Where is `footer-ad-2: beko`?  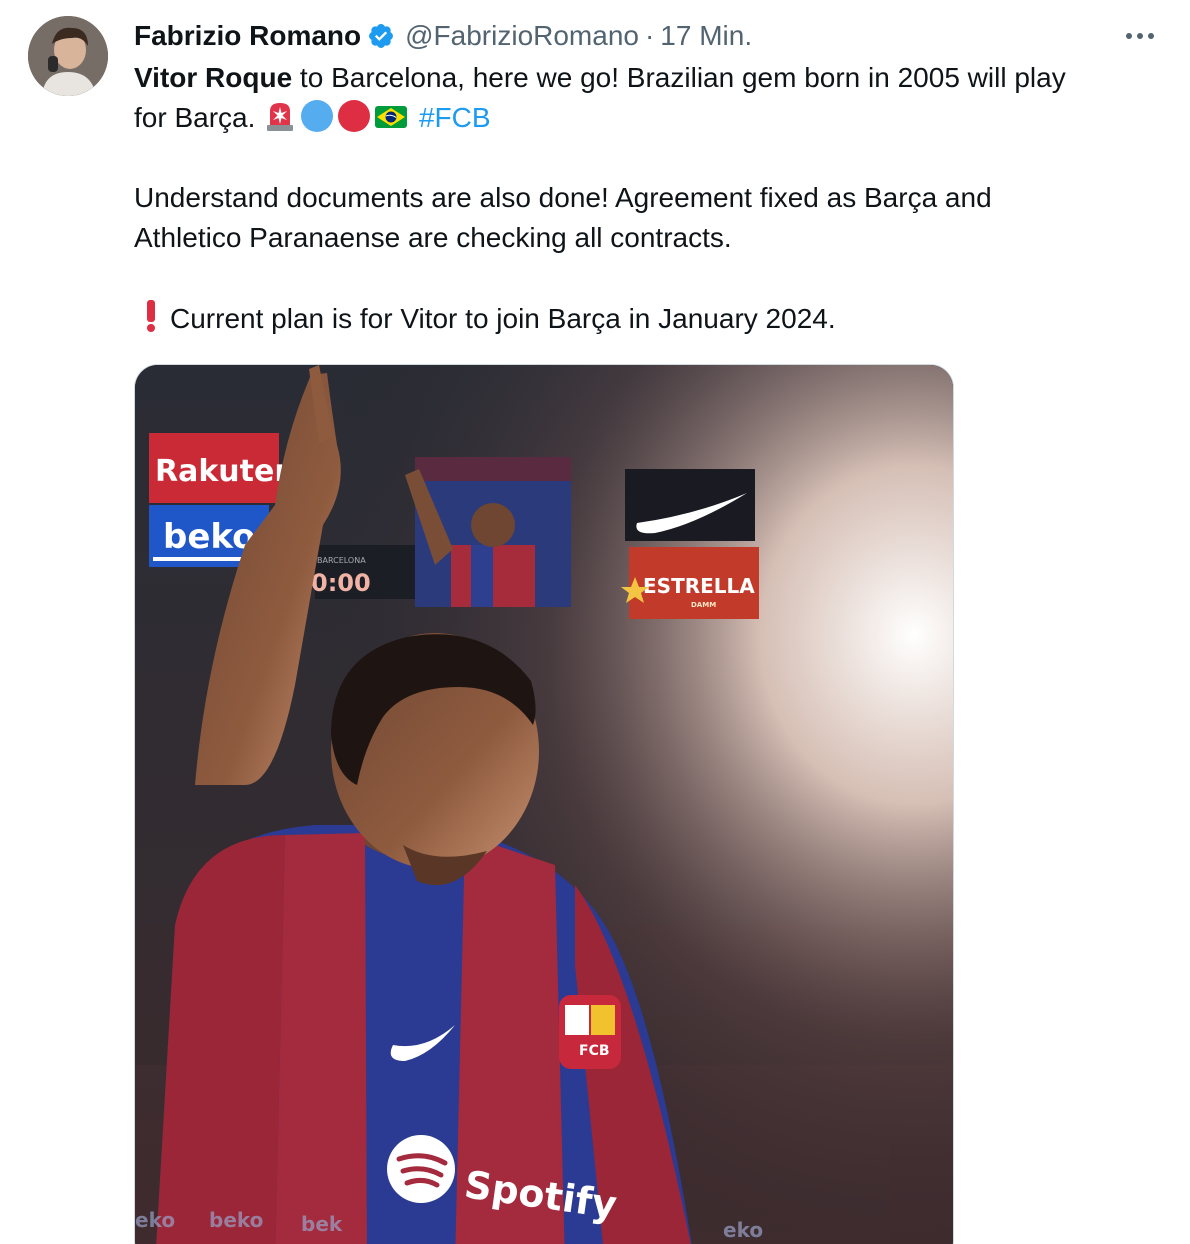 footer-ad-2: beko is located at coordinates (236, 1220).